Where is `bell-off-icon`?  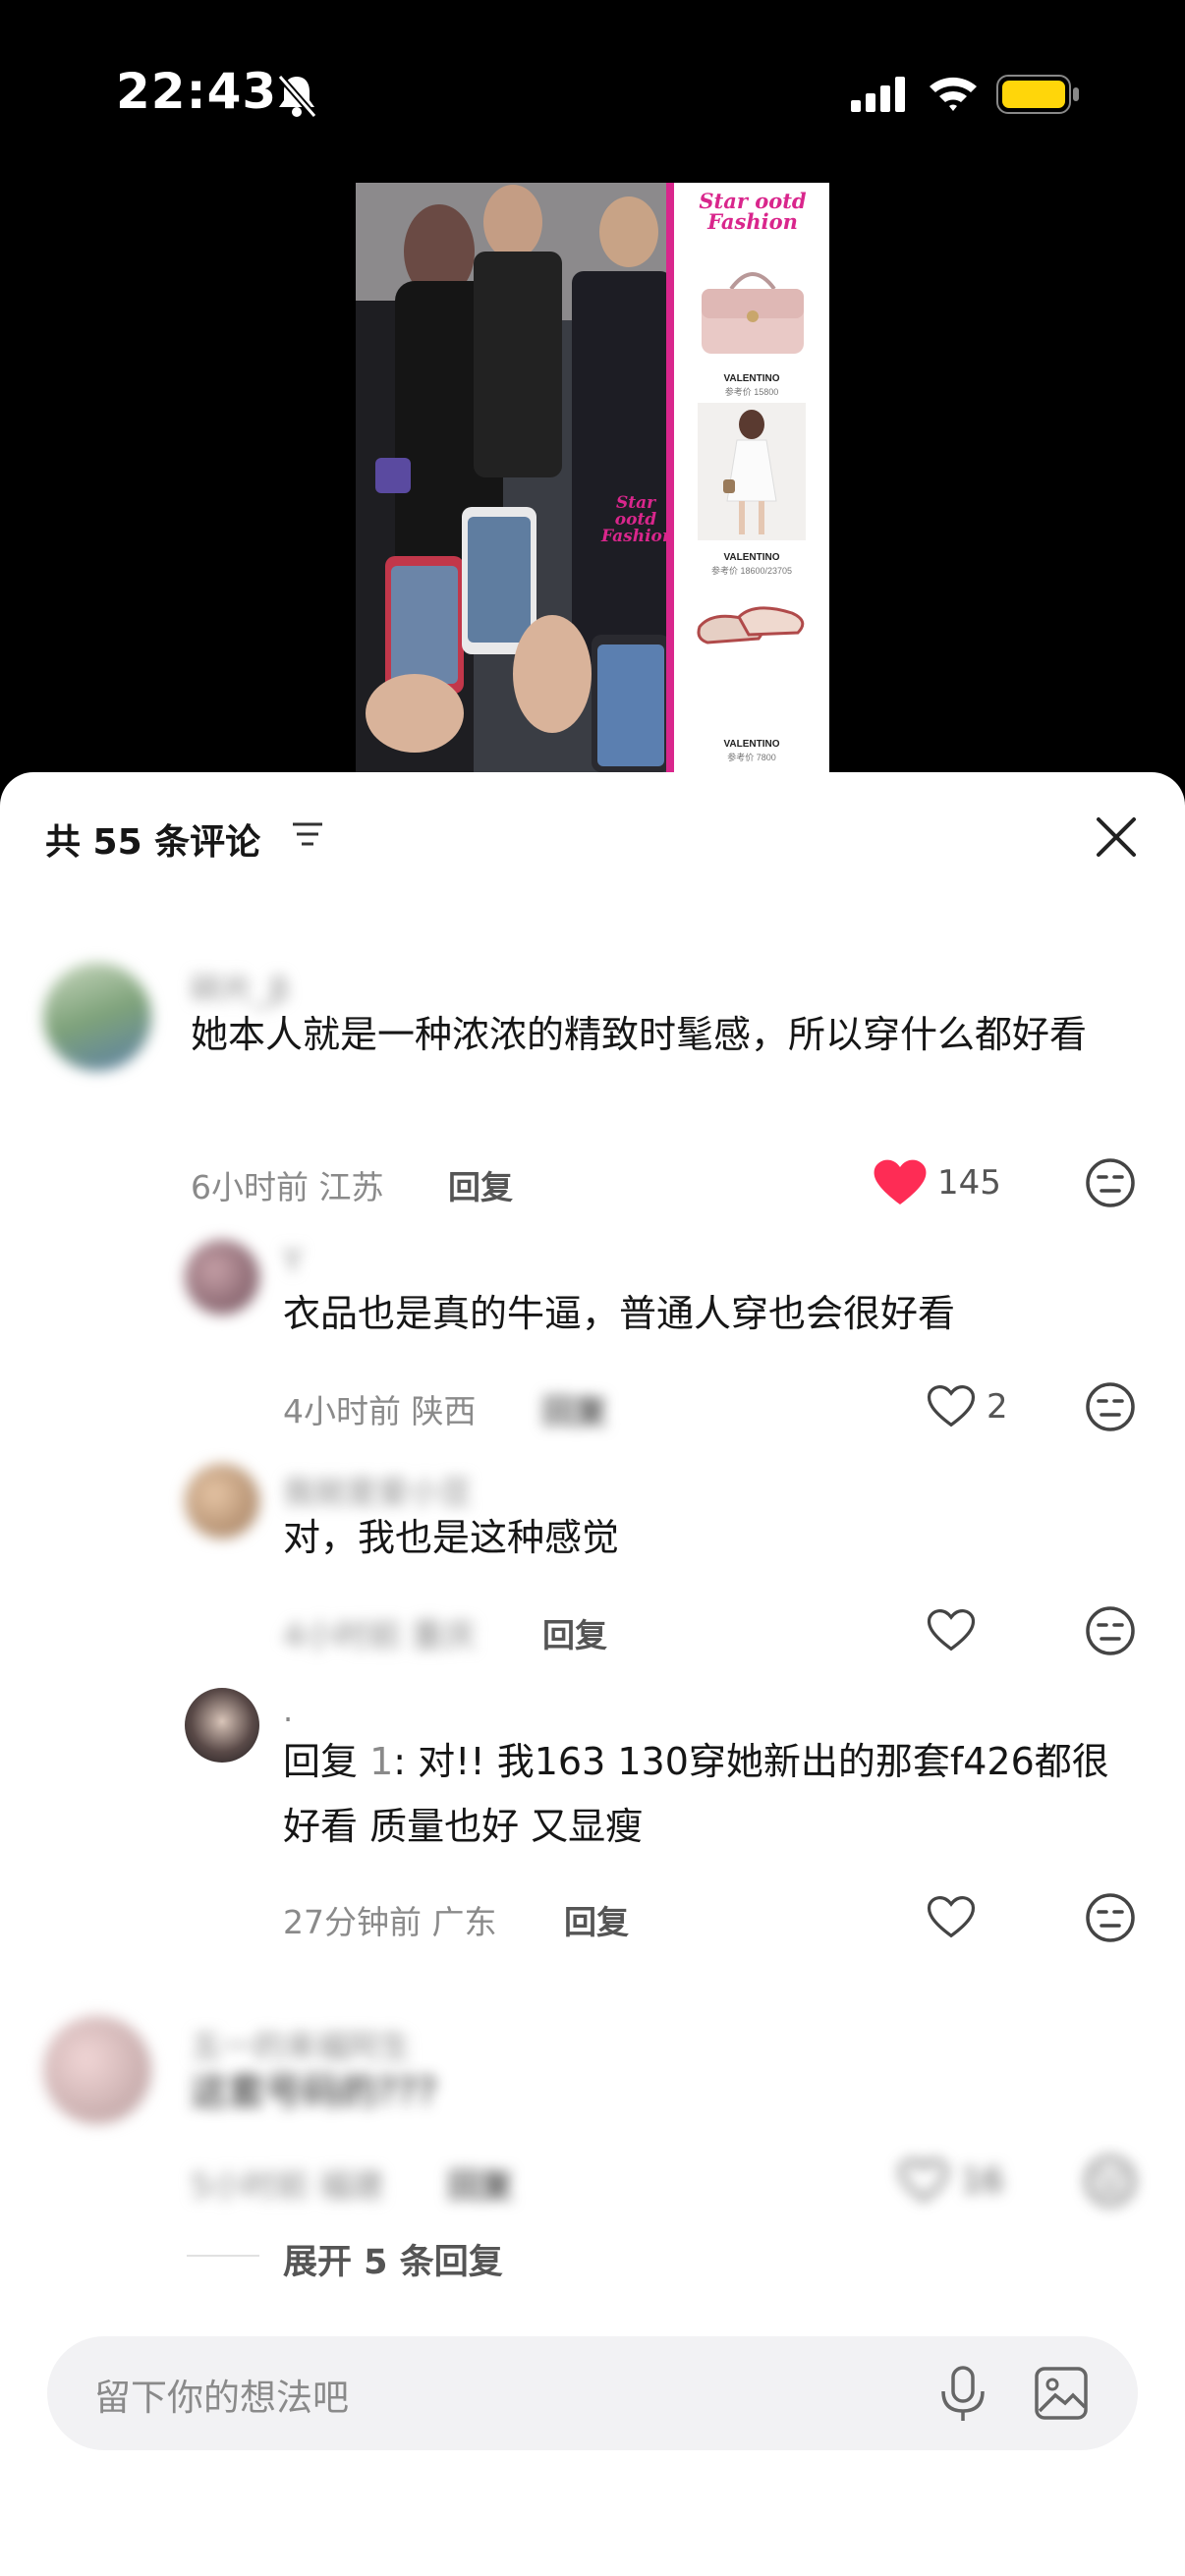
bell-off-icon is located at coordinates (297, 96).